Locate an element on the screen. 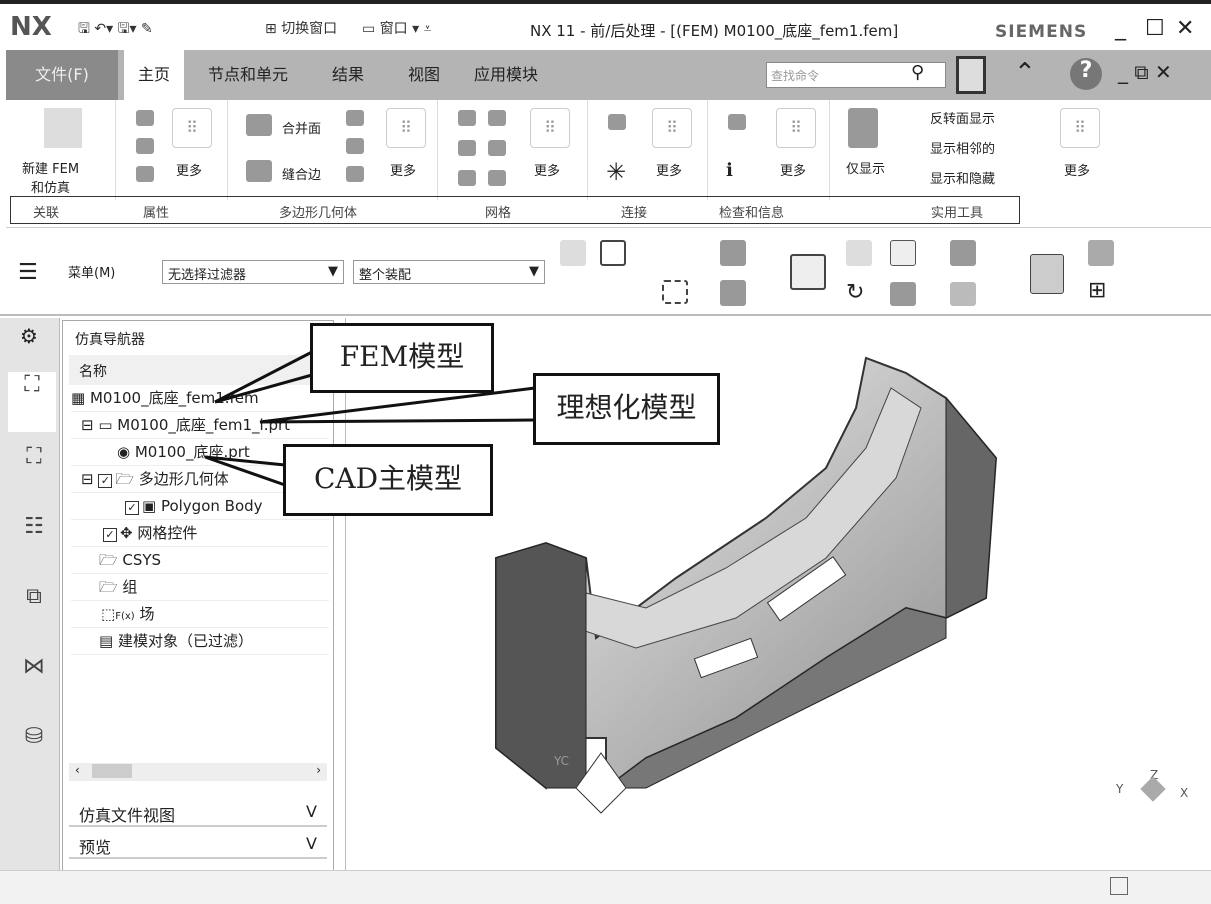 Image resolution: width=1211 pixels, height=904 pixels. show-adjacent-button: 显示相邻的 is located at coordinates (962, 147).